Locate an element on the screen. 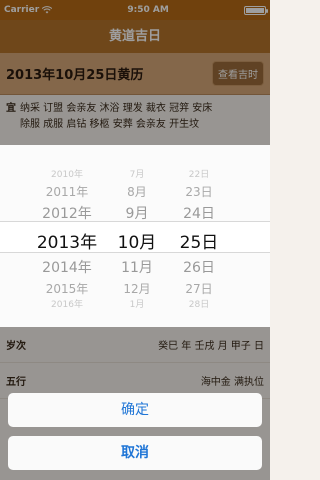  picker-year-item: 2014年 is located at coordinates (67, 267).